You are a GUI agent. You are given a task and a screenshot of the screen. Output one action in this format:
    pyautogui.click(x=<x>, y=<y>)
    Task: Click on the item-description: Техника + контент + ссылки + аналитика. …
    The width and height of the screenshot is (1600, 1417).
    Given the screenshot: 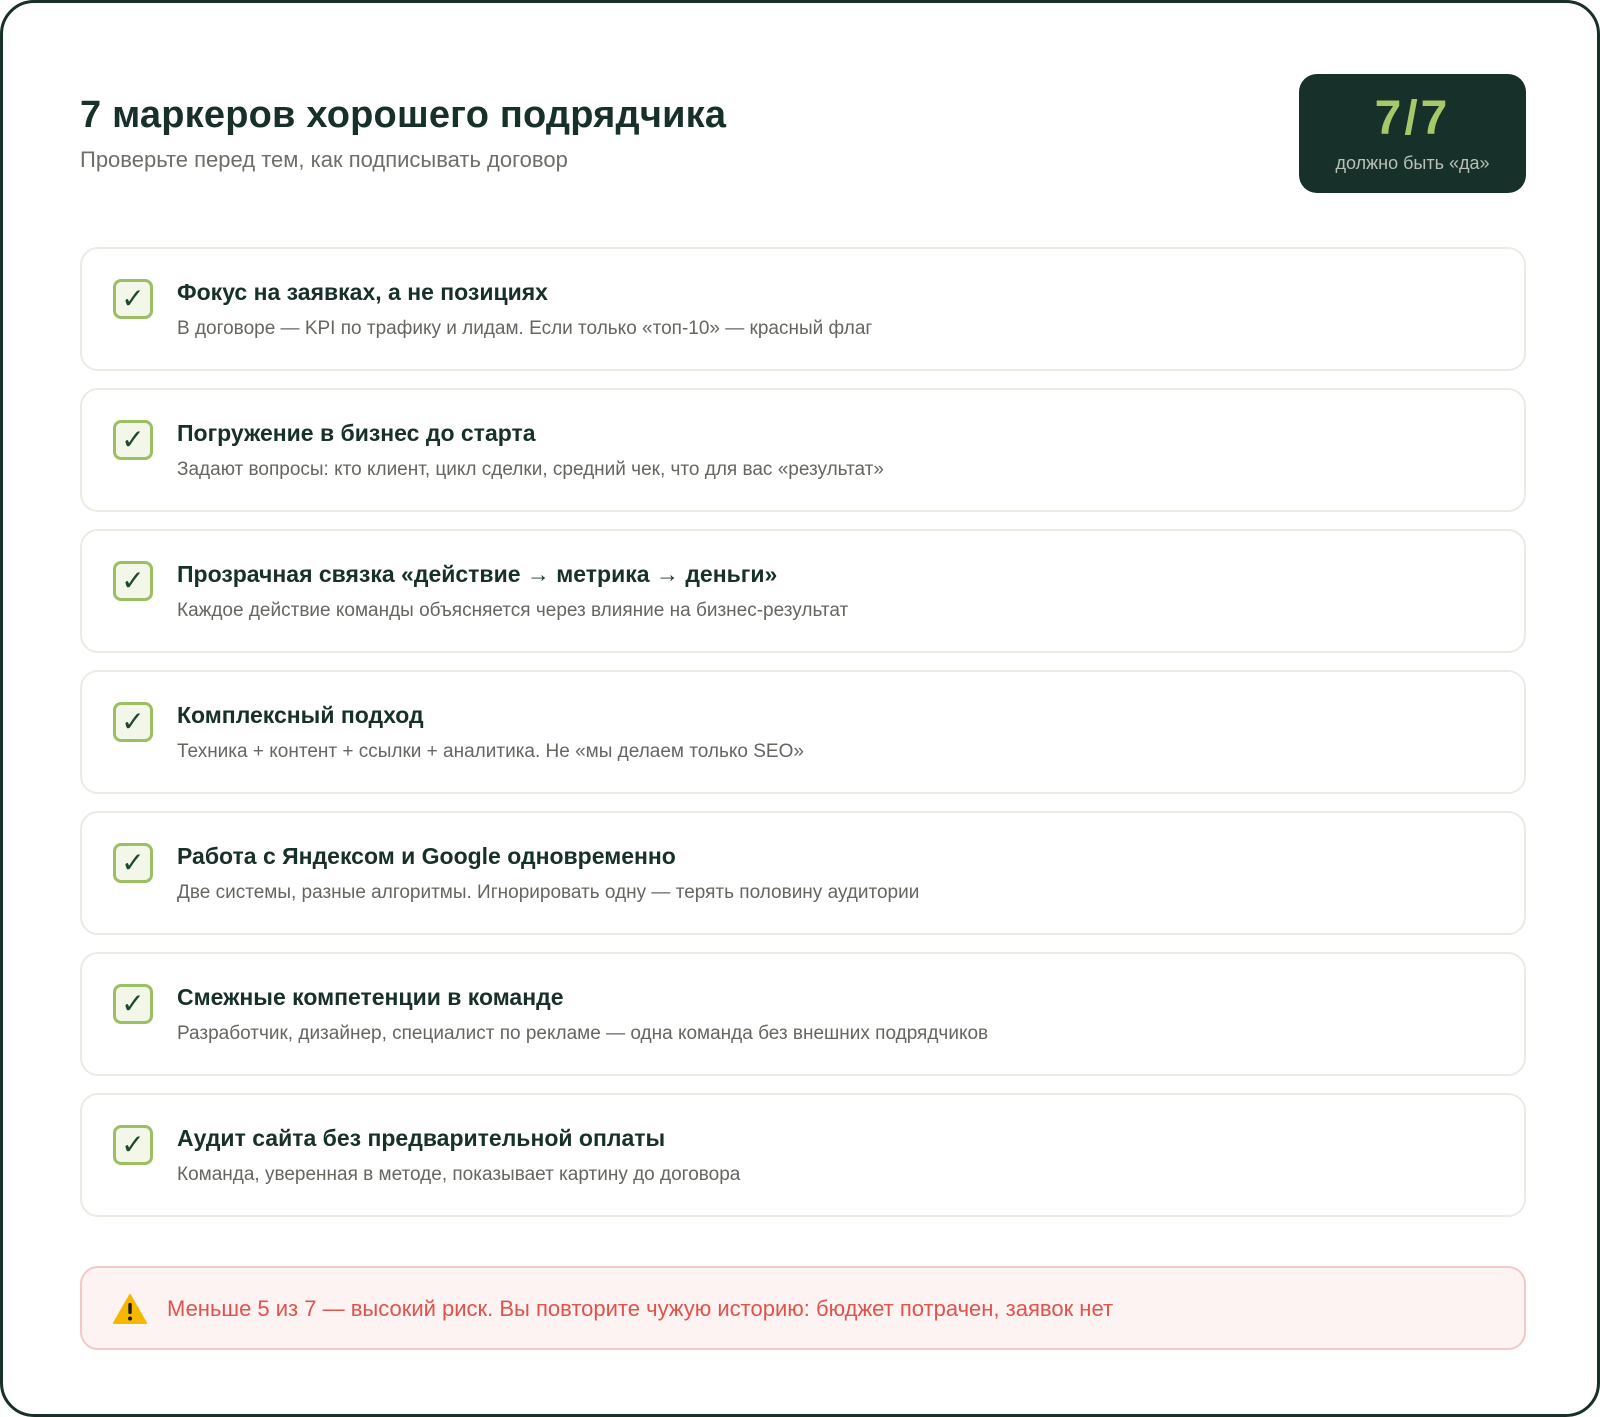 What is the action you would take?
    pyautogui.click(x=490, y=751)
    